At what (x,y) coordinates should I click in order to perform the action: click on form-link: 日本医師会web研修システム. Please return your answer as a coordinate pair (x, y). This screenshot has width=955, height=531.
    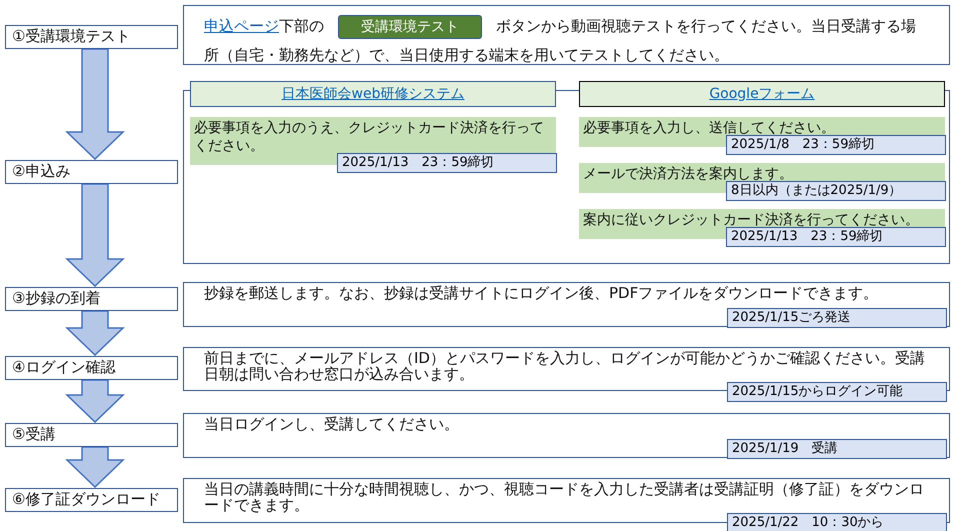
    Looking at the image, I should click on (373, 94).